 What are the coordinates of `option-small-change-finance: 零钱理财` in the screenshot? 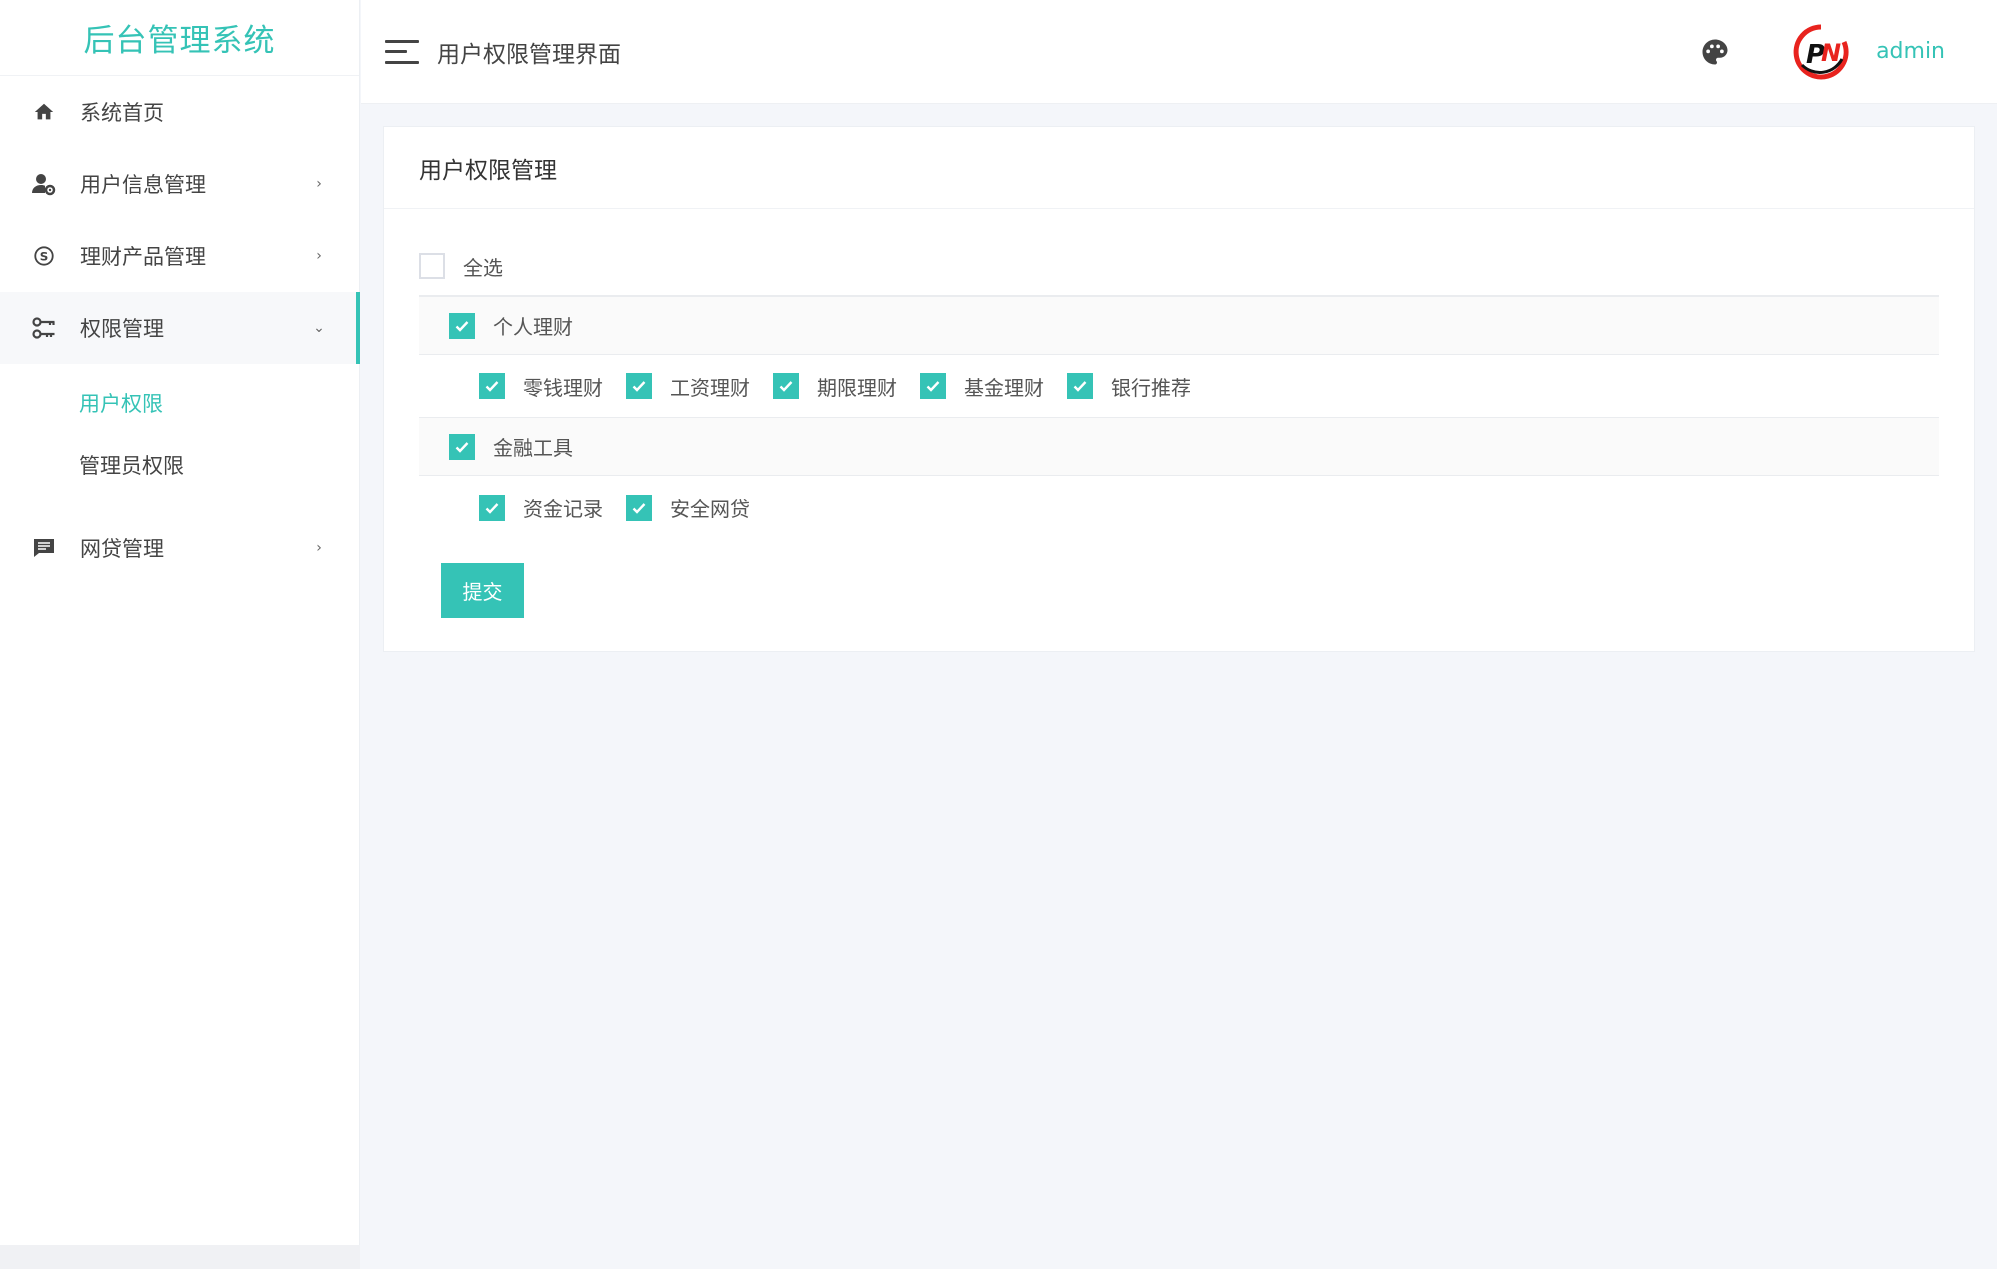 It's located at (541, 386).